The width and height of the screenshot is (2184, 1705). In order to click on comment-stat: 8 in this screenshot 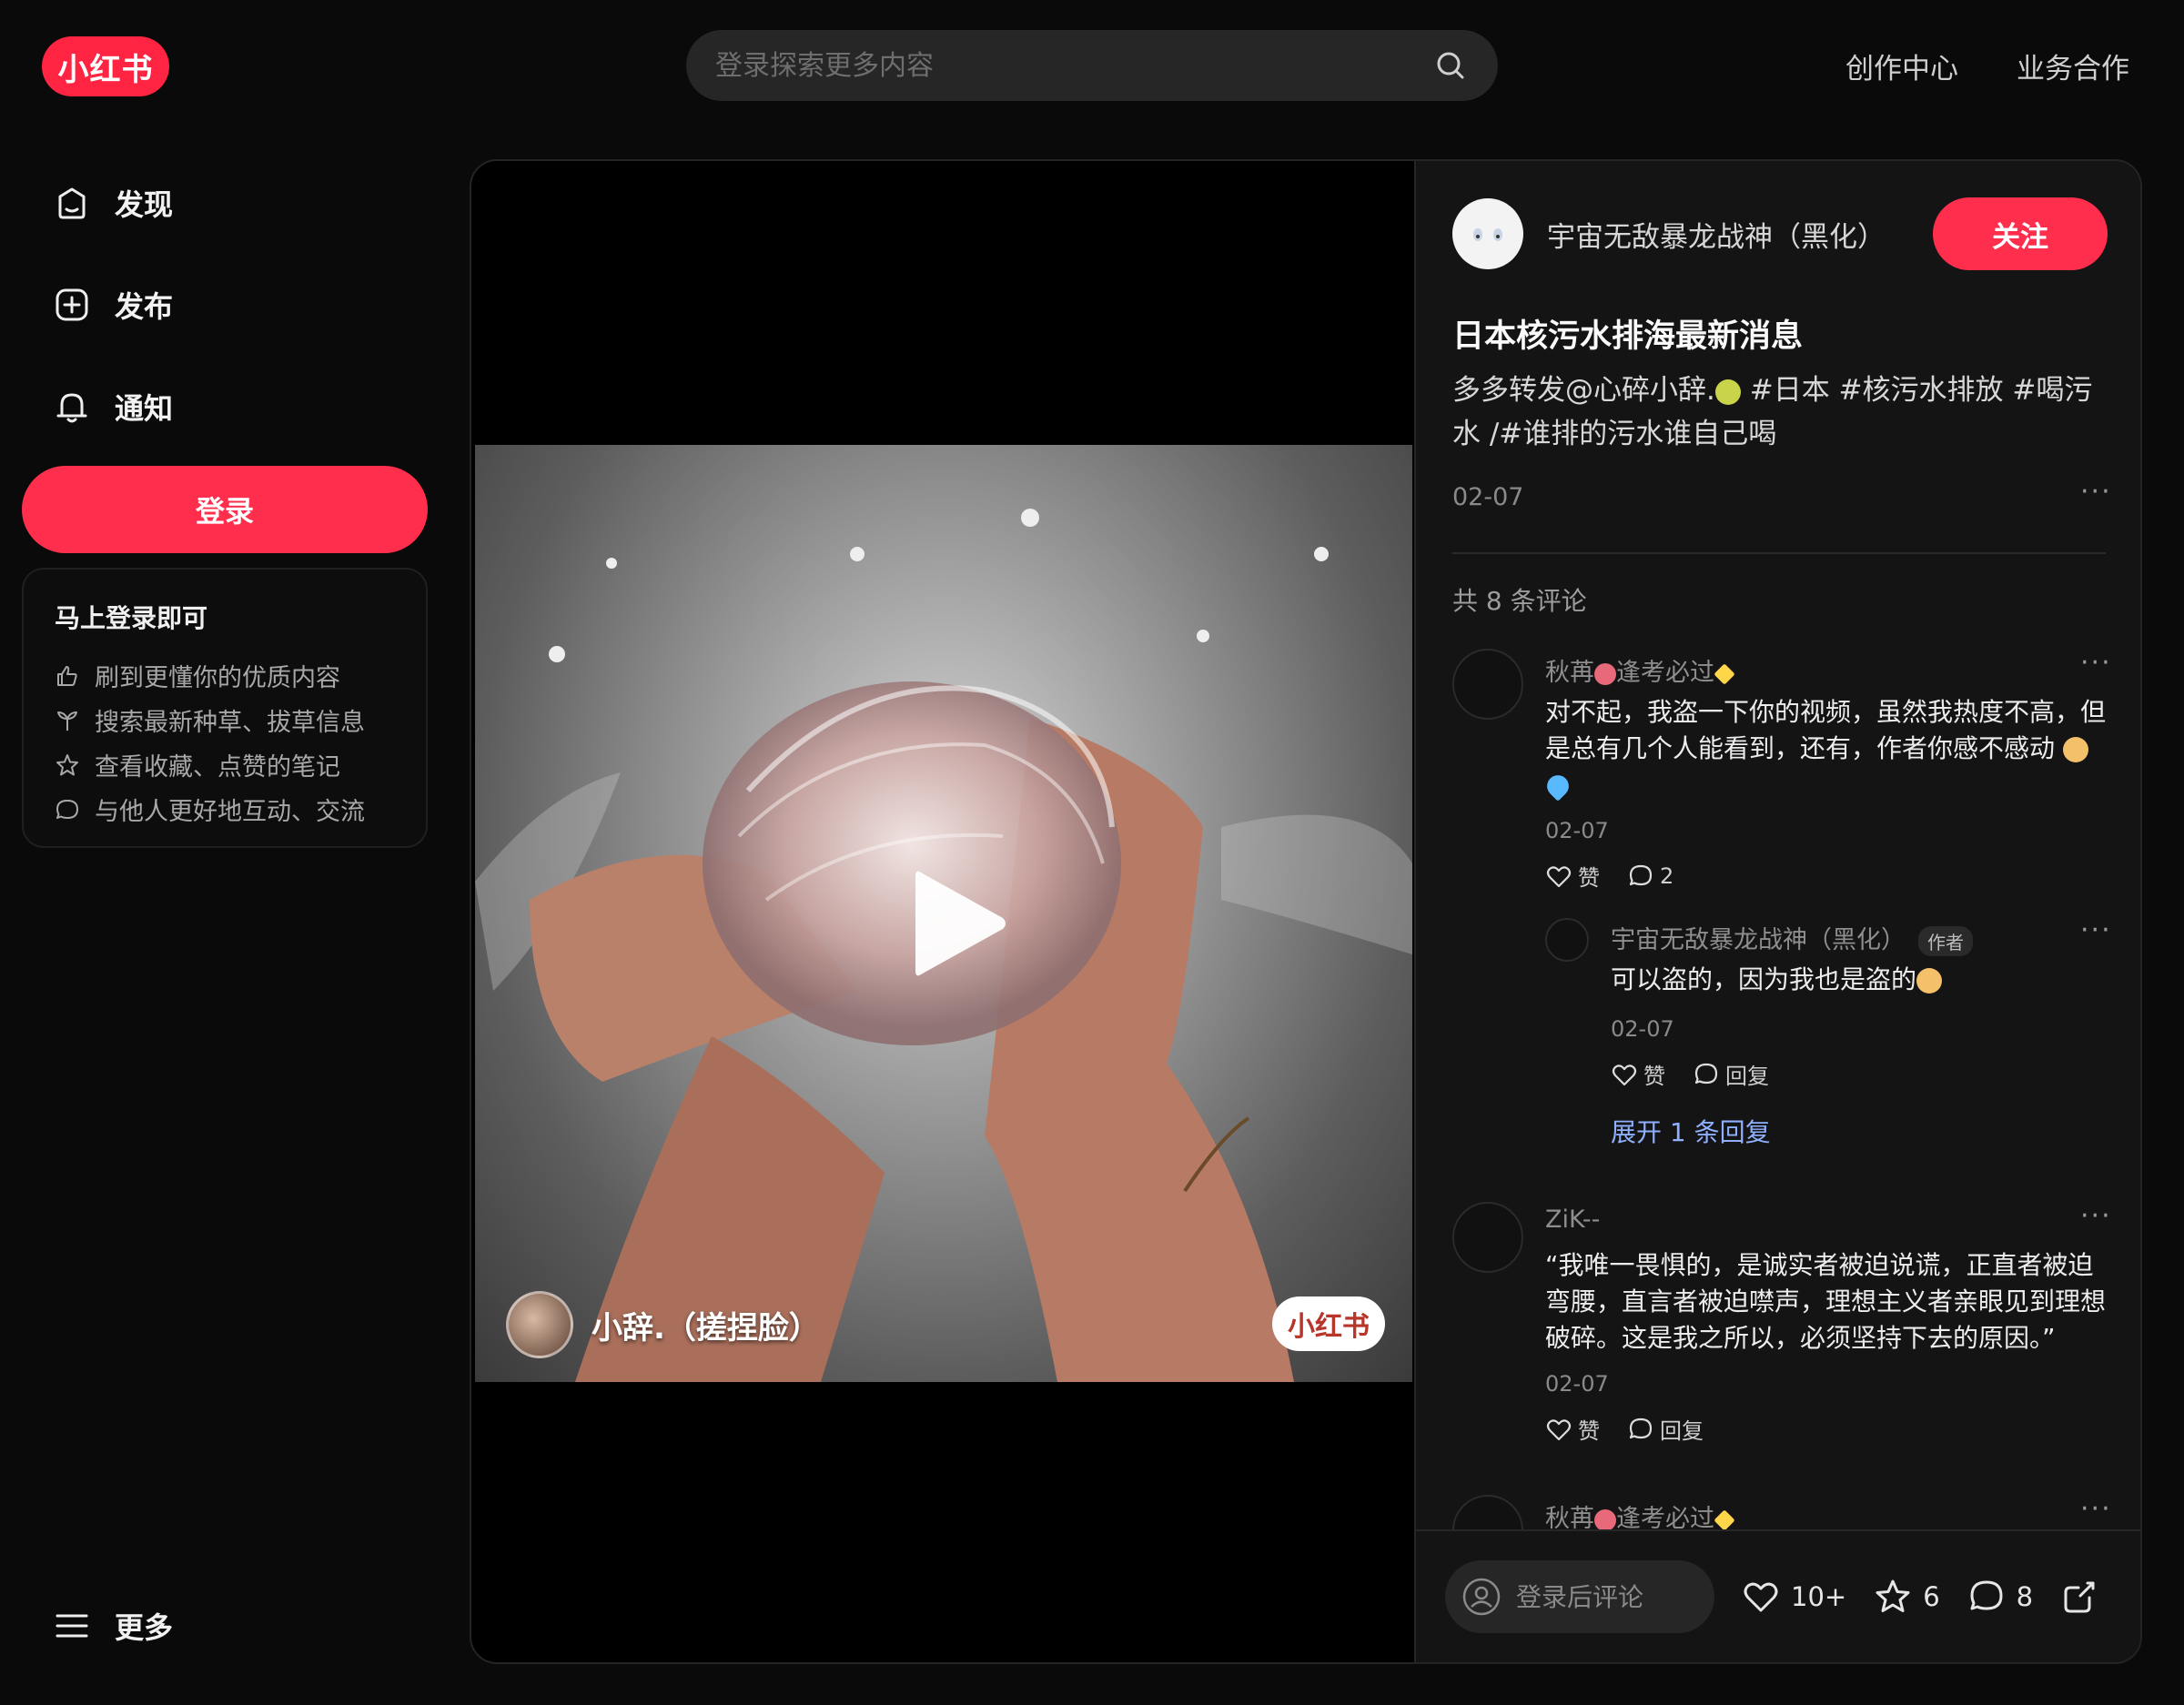, I will do `click(2000, 1597)`.